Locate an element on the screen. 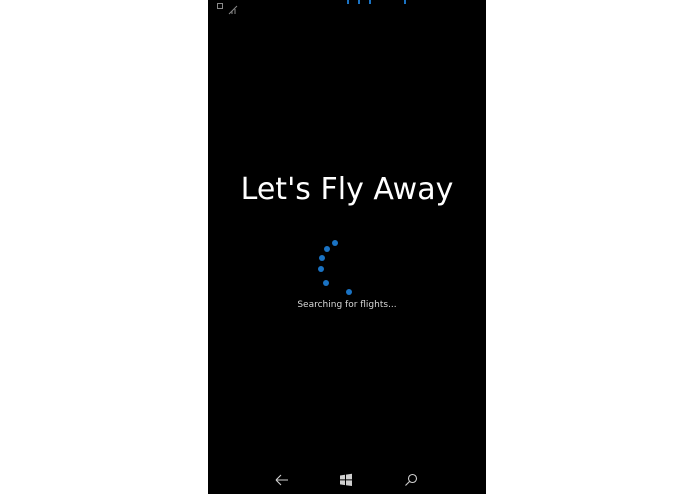 This screenshot has width=695, height=494. back-button is located at coordinates (282, 480).